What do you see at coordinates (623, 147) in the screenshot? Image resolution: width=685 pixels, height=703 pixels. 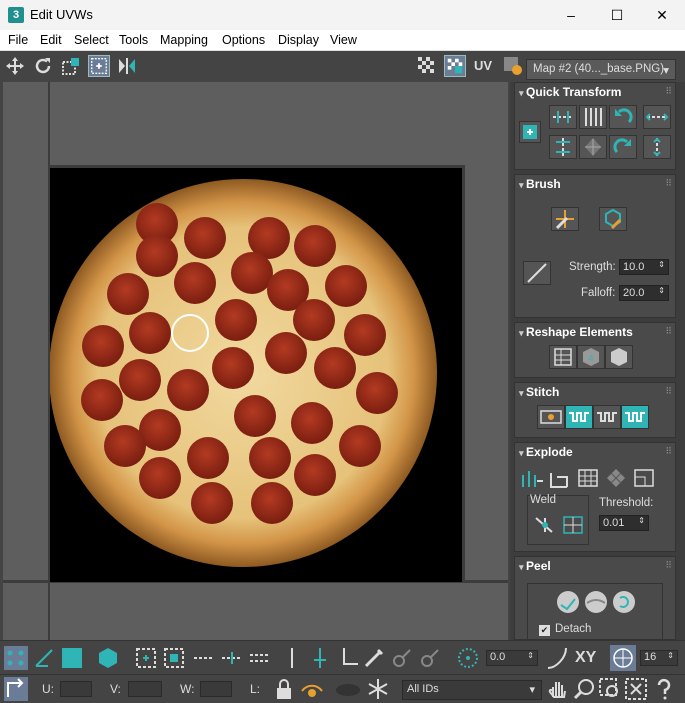 I see `rotate-cw-button` at bounding box center [623, 147].